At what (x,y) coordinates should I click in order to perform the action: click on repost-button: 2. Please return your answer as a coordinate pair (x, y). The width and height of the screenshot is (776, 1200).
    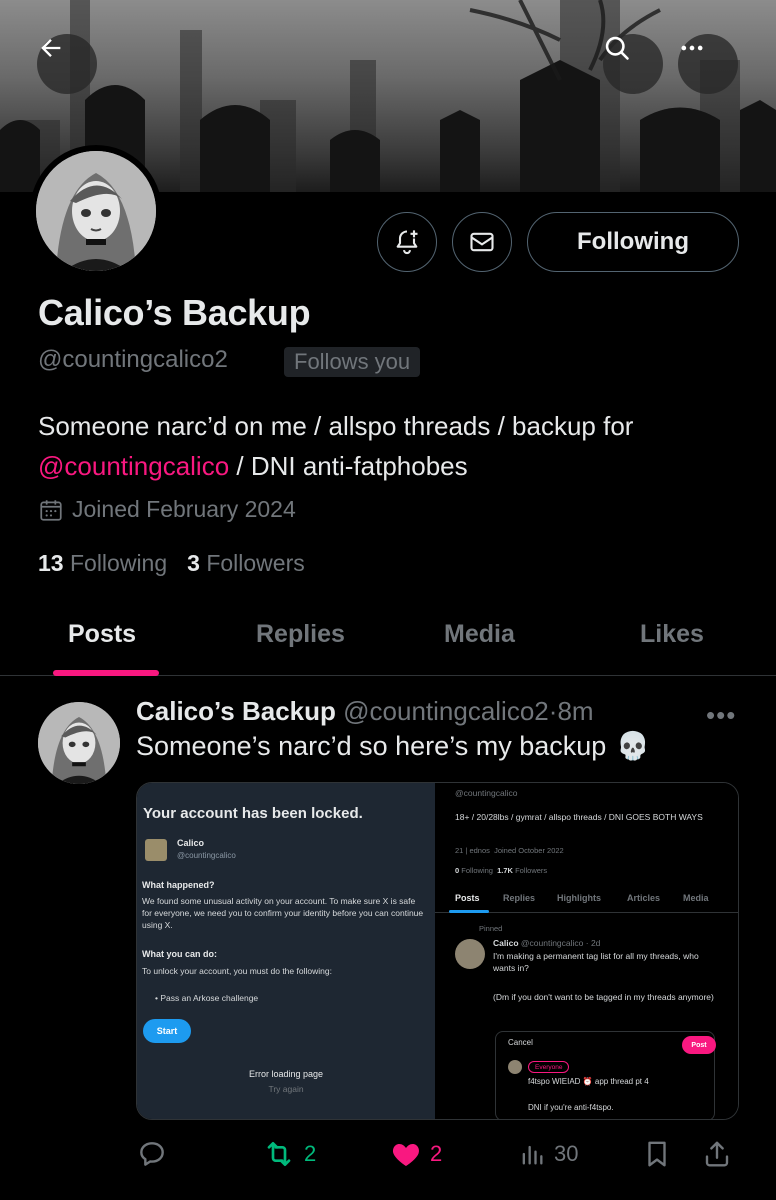
    Looking at the image, I should click on (289, 1154).